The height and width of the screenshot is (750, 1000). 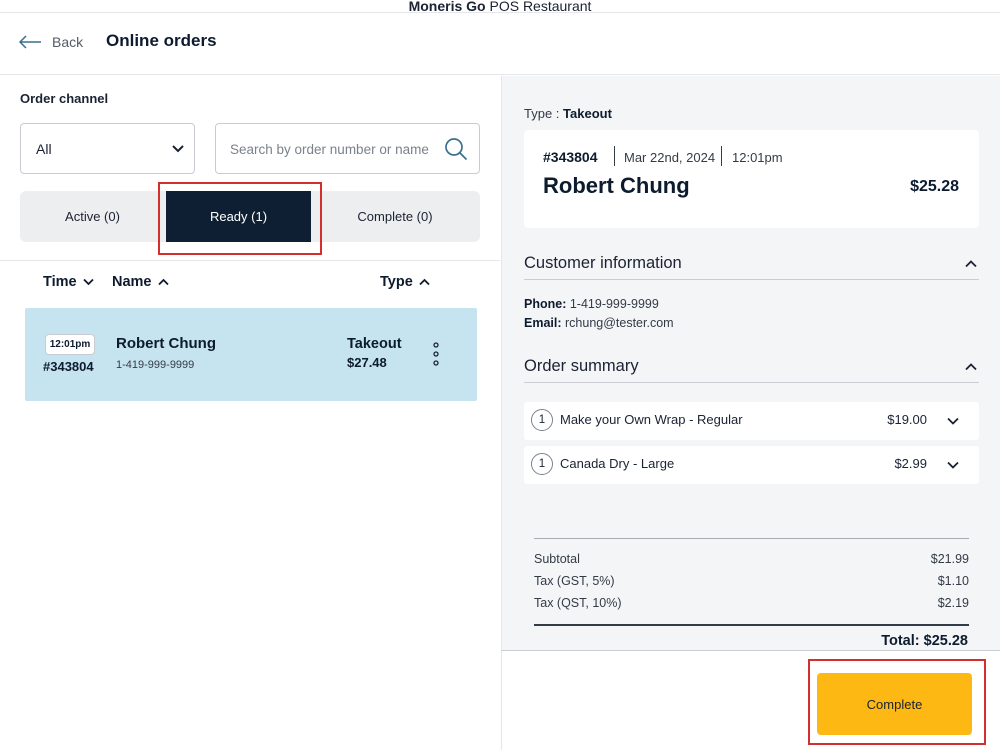 I want to click on back-button: Back, so click(x=50, y=42).